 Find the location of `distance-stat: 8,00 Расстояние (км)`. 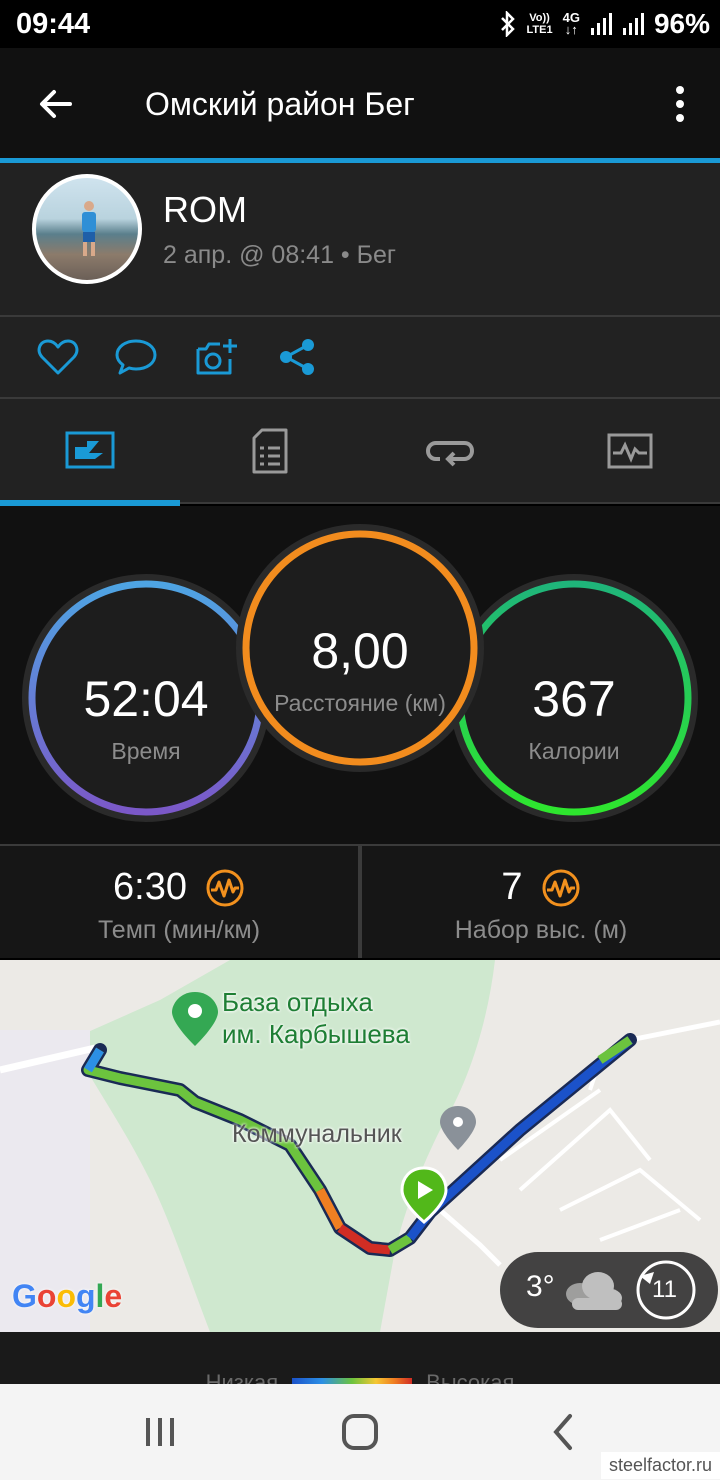

distance-stat: 8,00 Расстояние (км) is located at coordinates (360, 669).